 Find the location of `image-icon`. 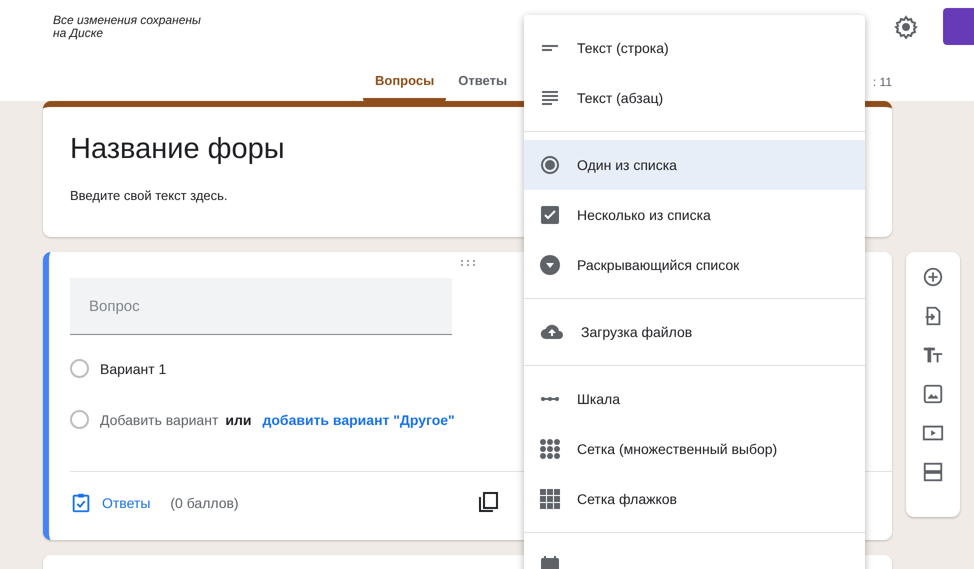

image-icon is located at coordinates (933, 394).